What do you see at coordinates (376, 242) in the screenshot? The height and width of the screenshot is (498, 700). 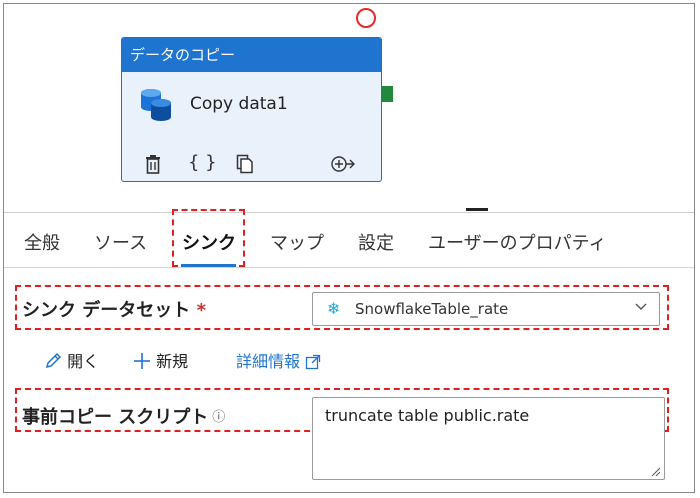 I see `tab-settings: 設定` at bounding box center [376, 242].